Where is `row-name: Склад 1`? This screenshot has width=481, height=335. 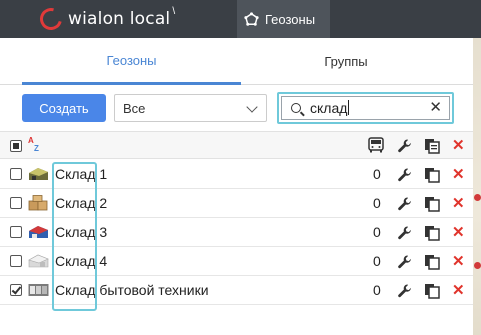
row-name: Склад 1 is located at coordinates (81, 174).